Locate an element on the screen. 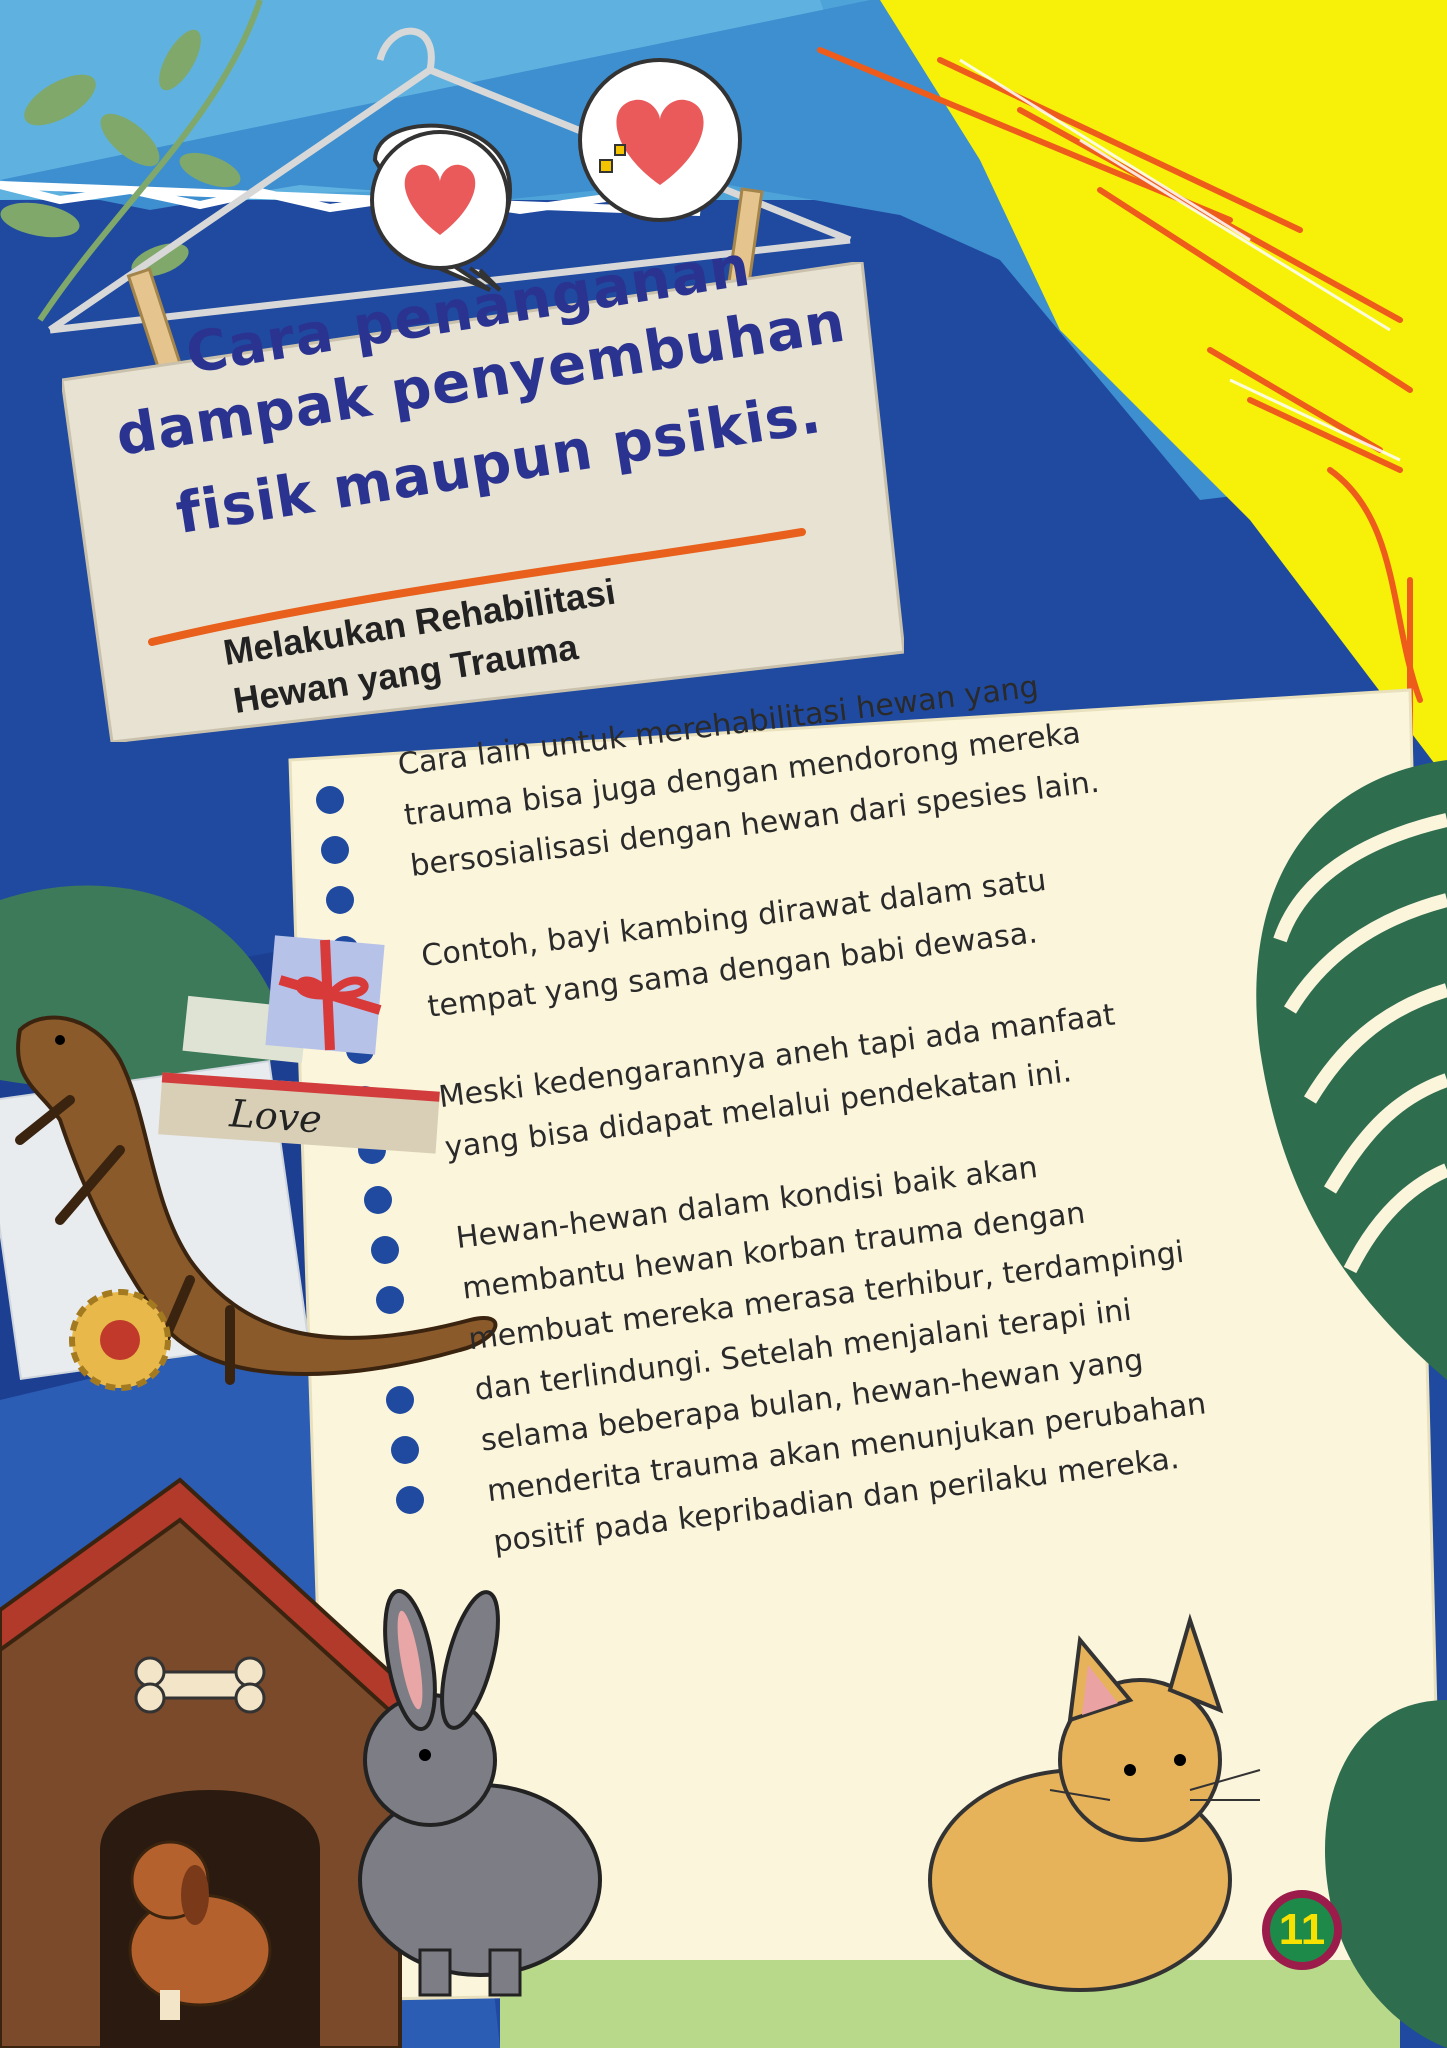 Image resolution: width=1447 pixels, height=2048 pixels. page-number: 11 is located at coordinates (1302, 1929).